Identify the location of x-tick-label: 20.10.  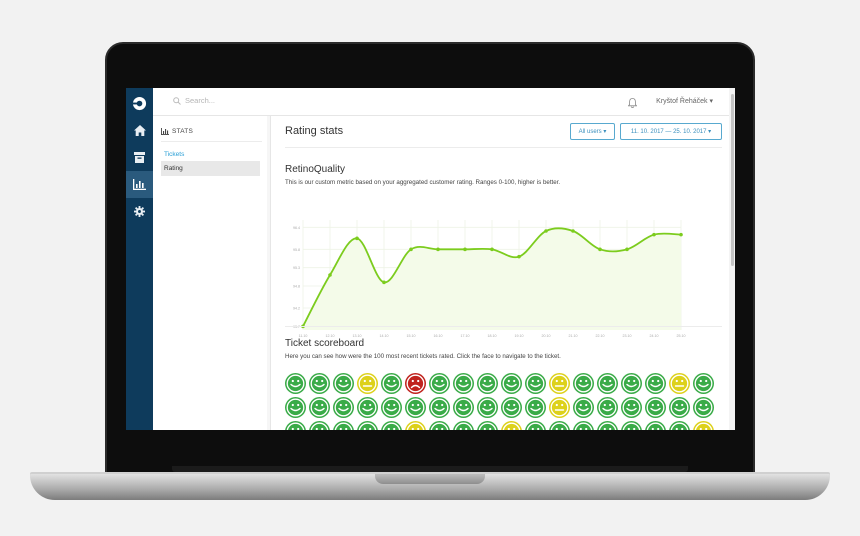
(546, 336).